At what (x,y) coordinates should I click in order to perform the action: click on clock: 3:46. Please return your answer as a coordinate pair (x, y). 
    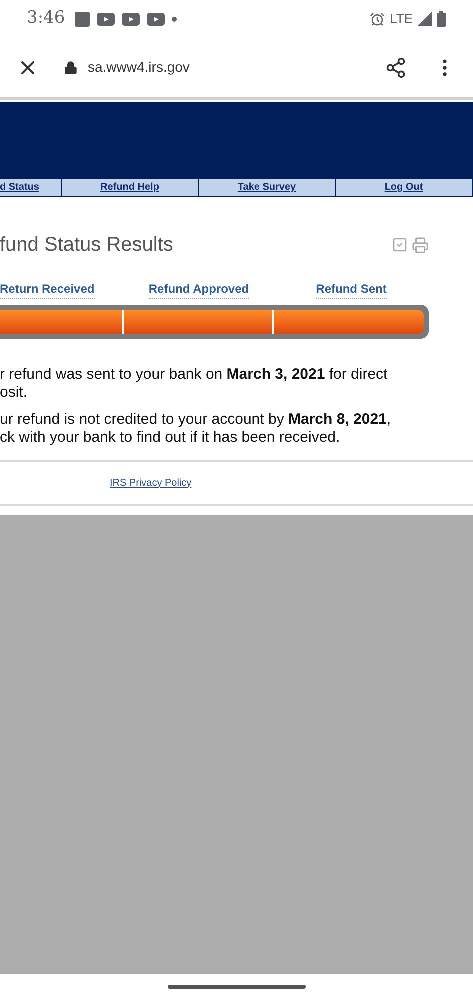
    Looking at the image, I should click on (46, 18).